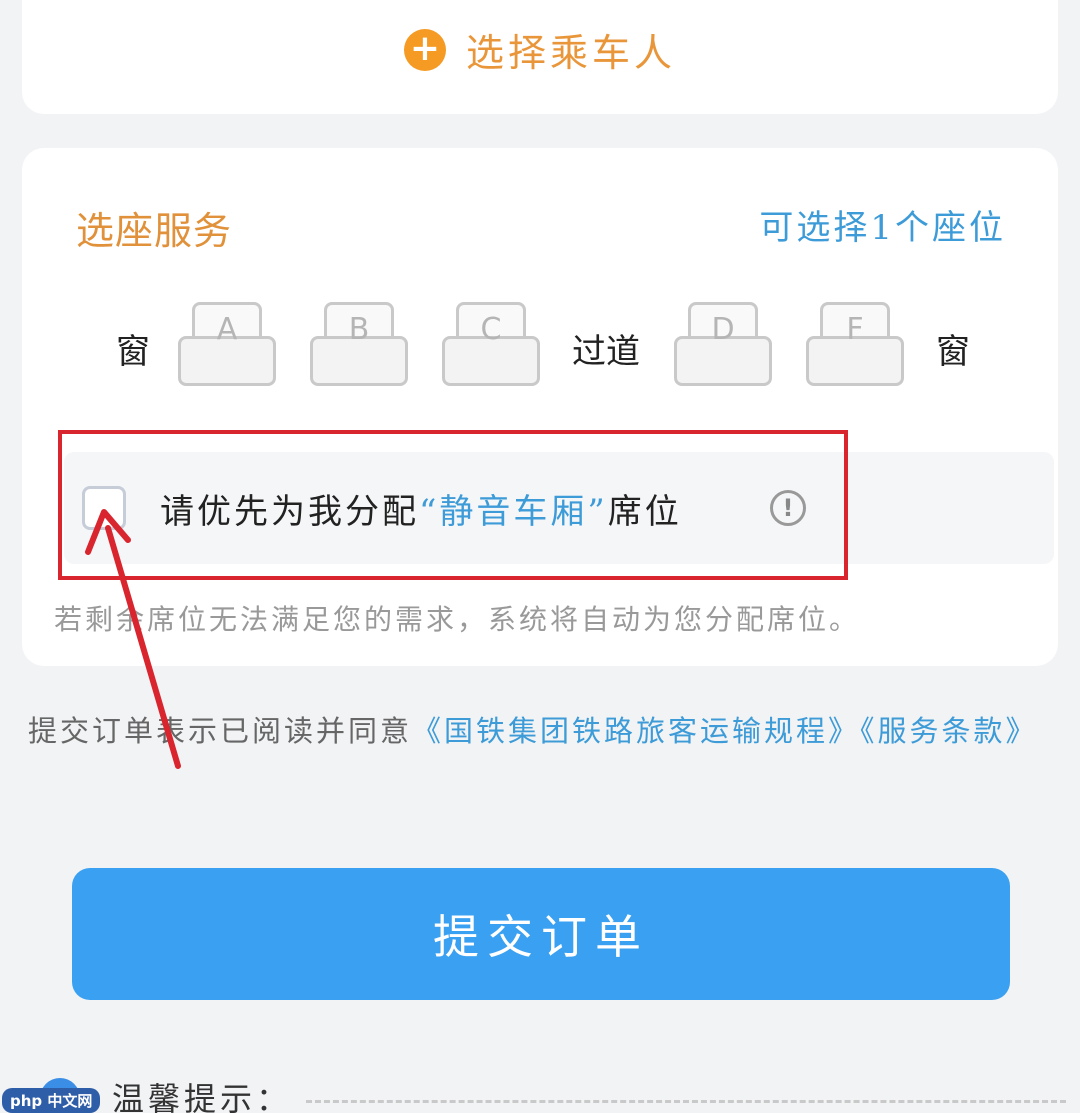 Image resolution: width=1080 pixels, height=1113 pixels. Describe the element at coordinates (686, 1101) in the screenshot. I see `tips-divider` at that location.